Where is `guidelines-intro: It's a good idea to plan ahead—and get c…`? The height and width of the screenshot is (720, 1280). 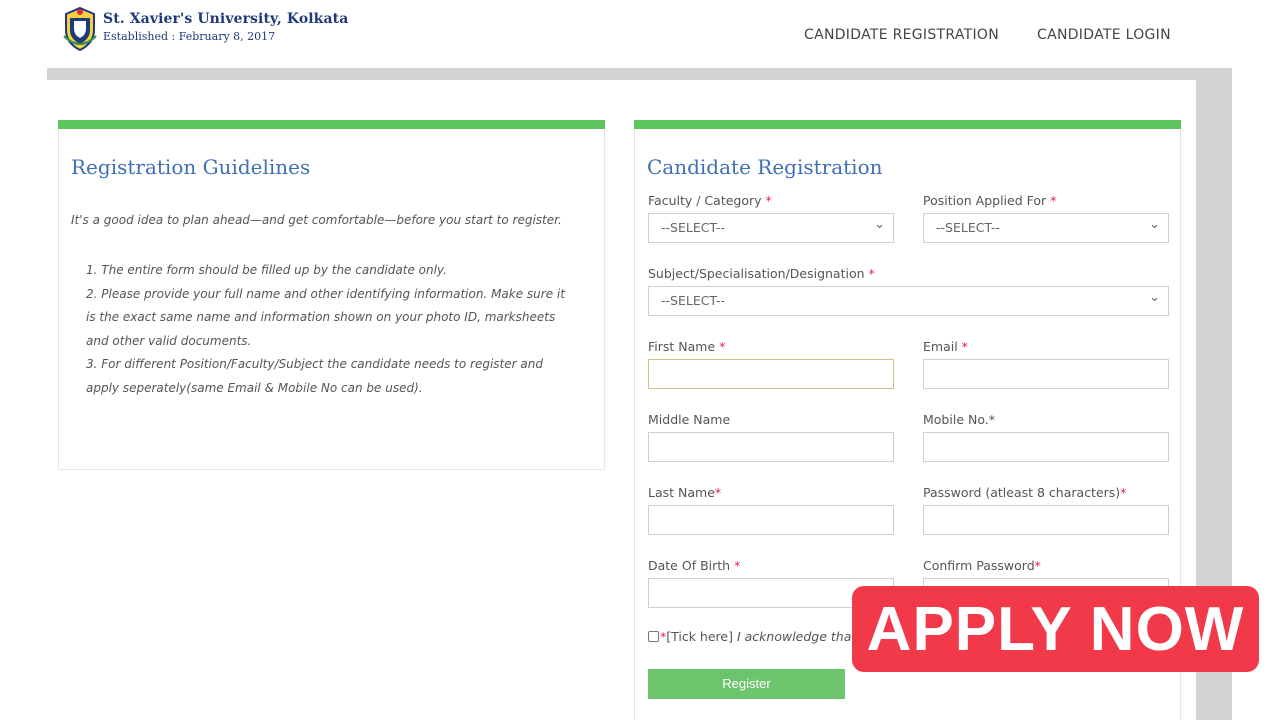
guidelines-intro: It's a good idea to plan ahead—and get c… is located at coordinates (316, 220).